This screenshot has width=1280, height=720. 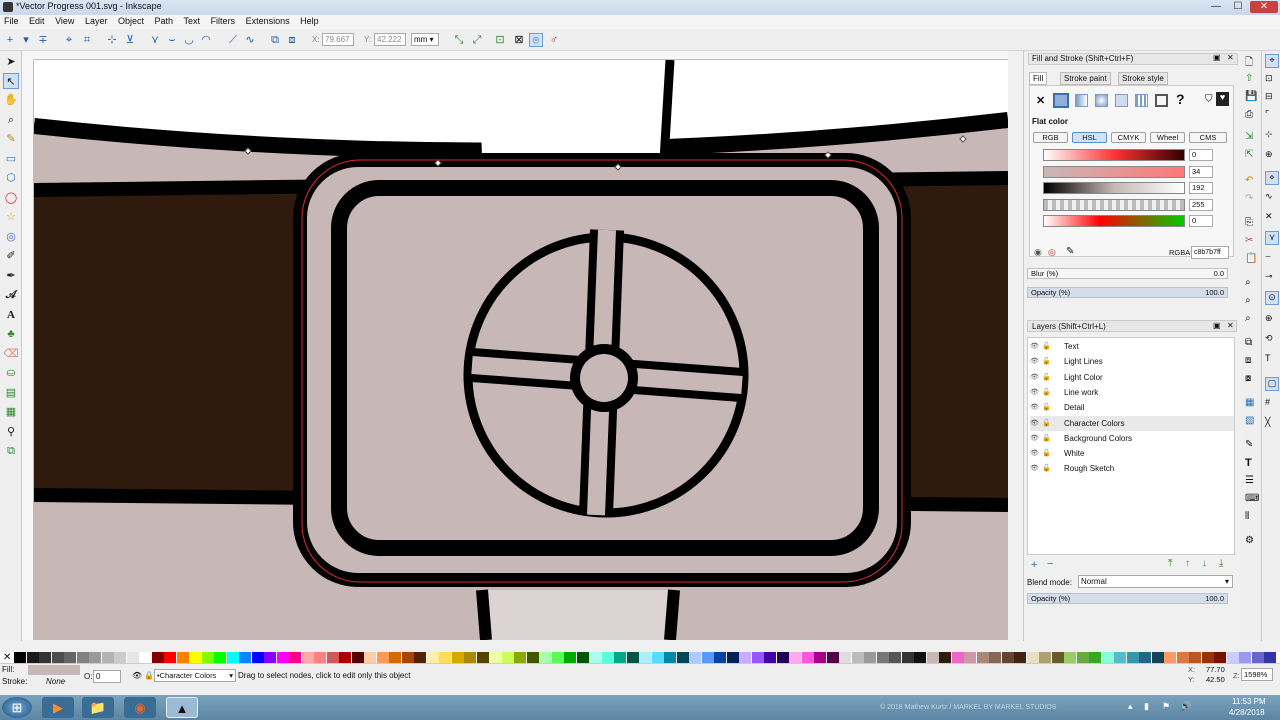 I want to click on spiral-tool-icon: ◎, so click(x=11, y=237).